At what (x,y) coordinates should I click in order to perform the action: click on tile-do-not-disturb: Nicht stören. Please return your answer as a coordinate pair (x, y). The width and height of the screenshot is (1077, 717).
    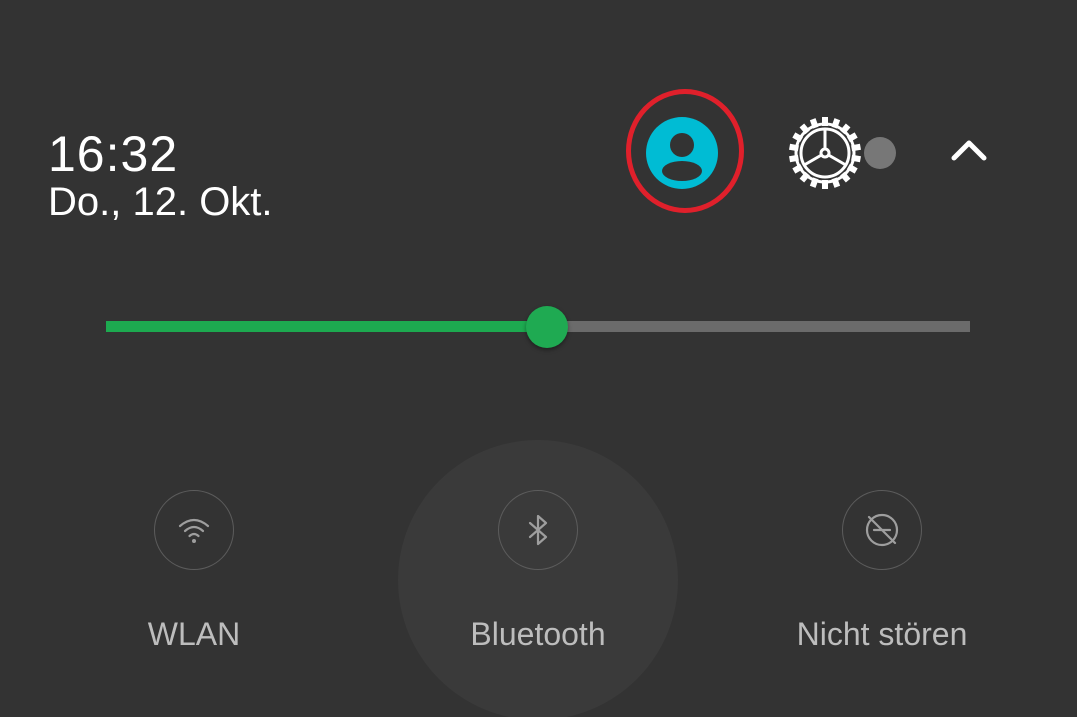
    Looking at the image, I should click on (882, 578).